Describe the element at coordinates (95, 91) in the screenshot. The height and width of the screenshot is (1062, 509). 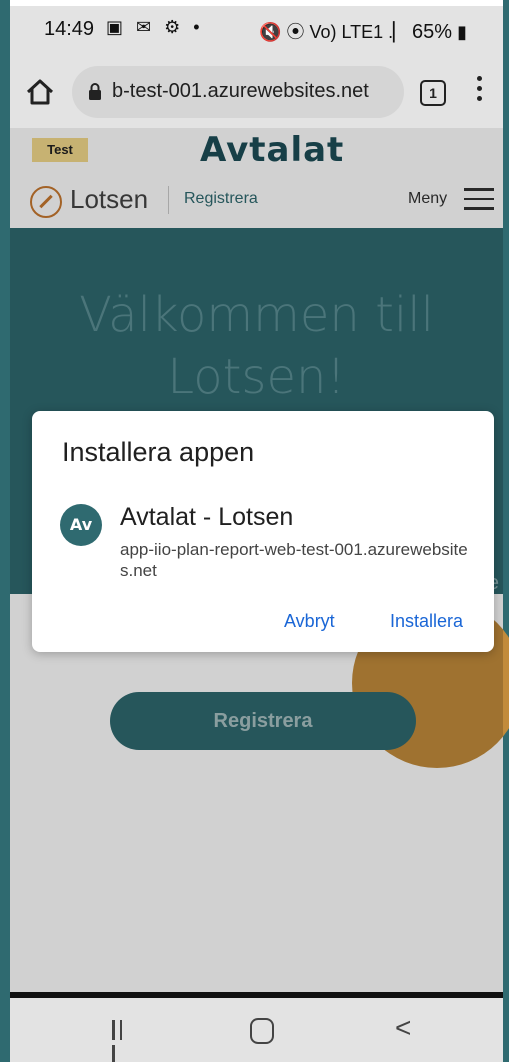
I see `lock-icon` at that location.